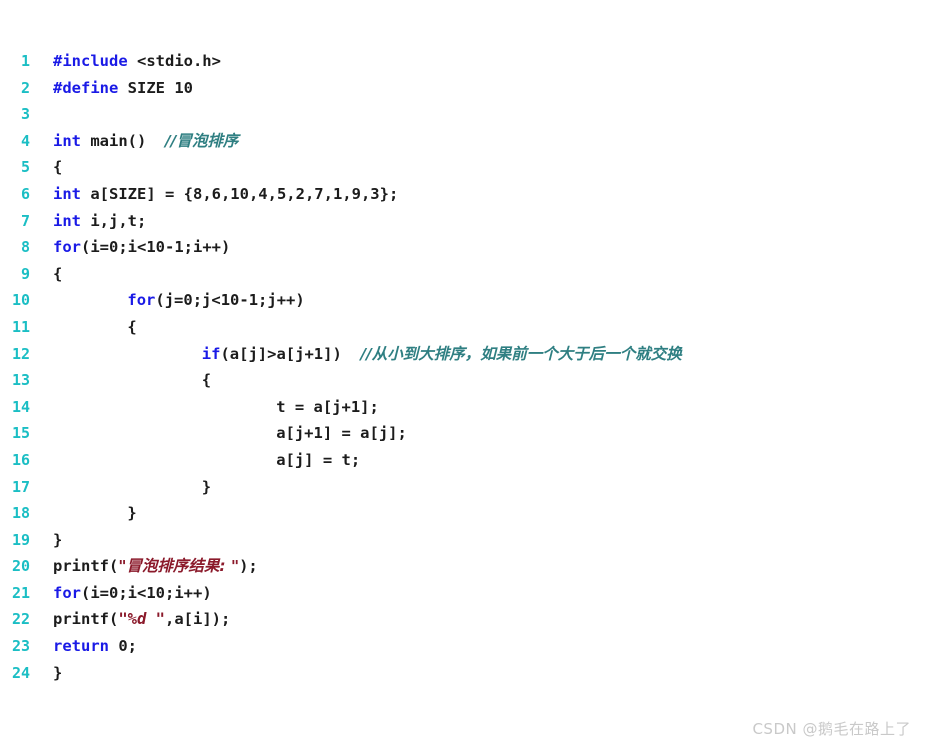 The height and width of the screenshot is (751, 929). What do you see at coordinates (123, 646) in the screenshot?
I see `code-token-plain: 0;` at bounding box center [123, 646].